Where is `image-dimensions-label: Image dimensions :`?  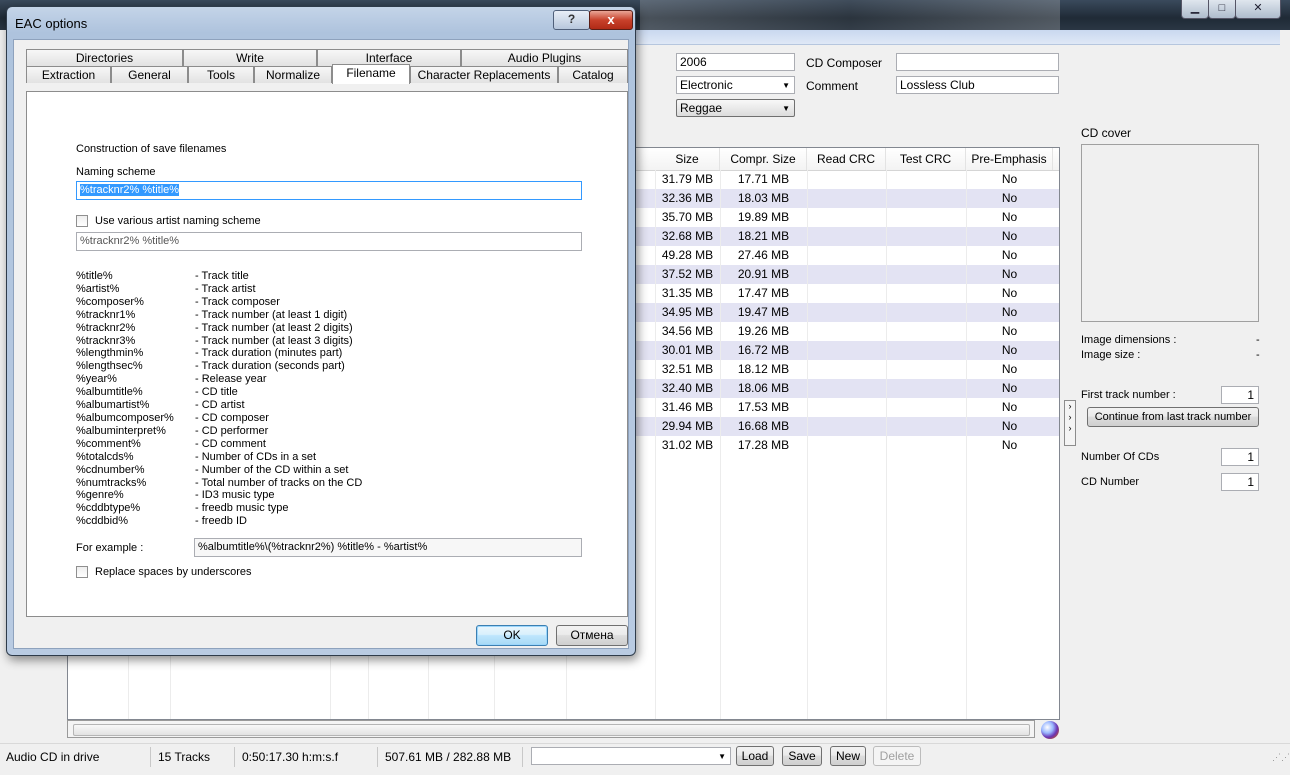 image-dimensions-label: Image dimensions : is located at coordinates (1129, 340).